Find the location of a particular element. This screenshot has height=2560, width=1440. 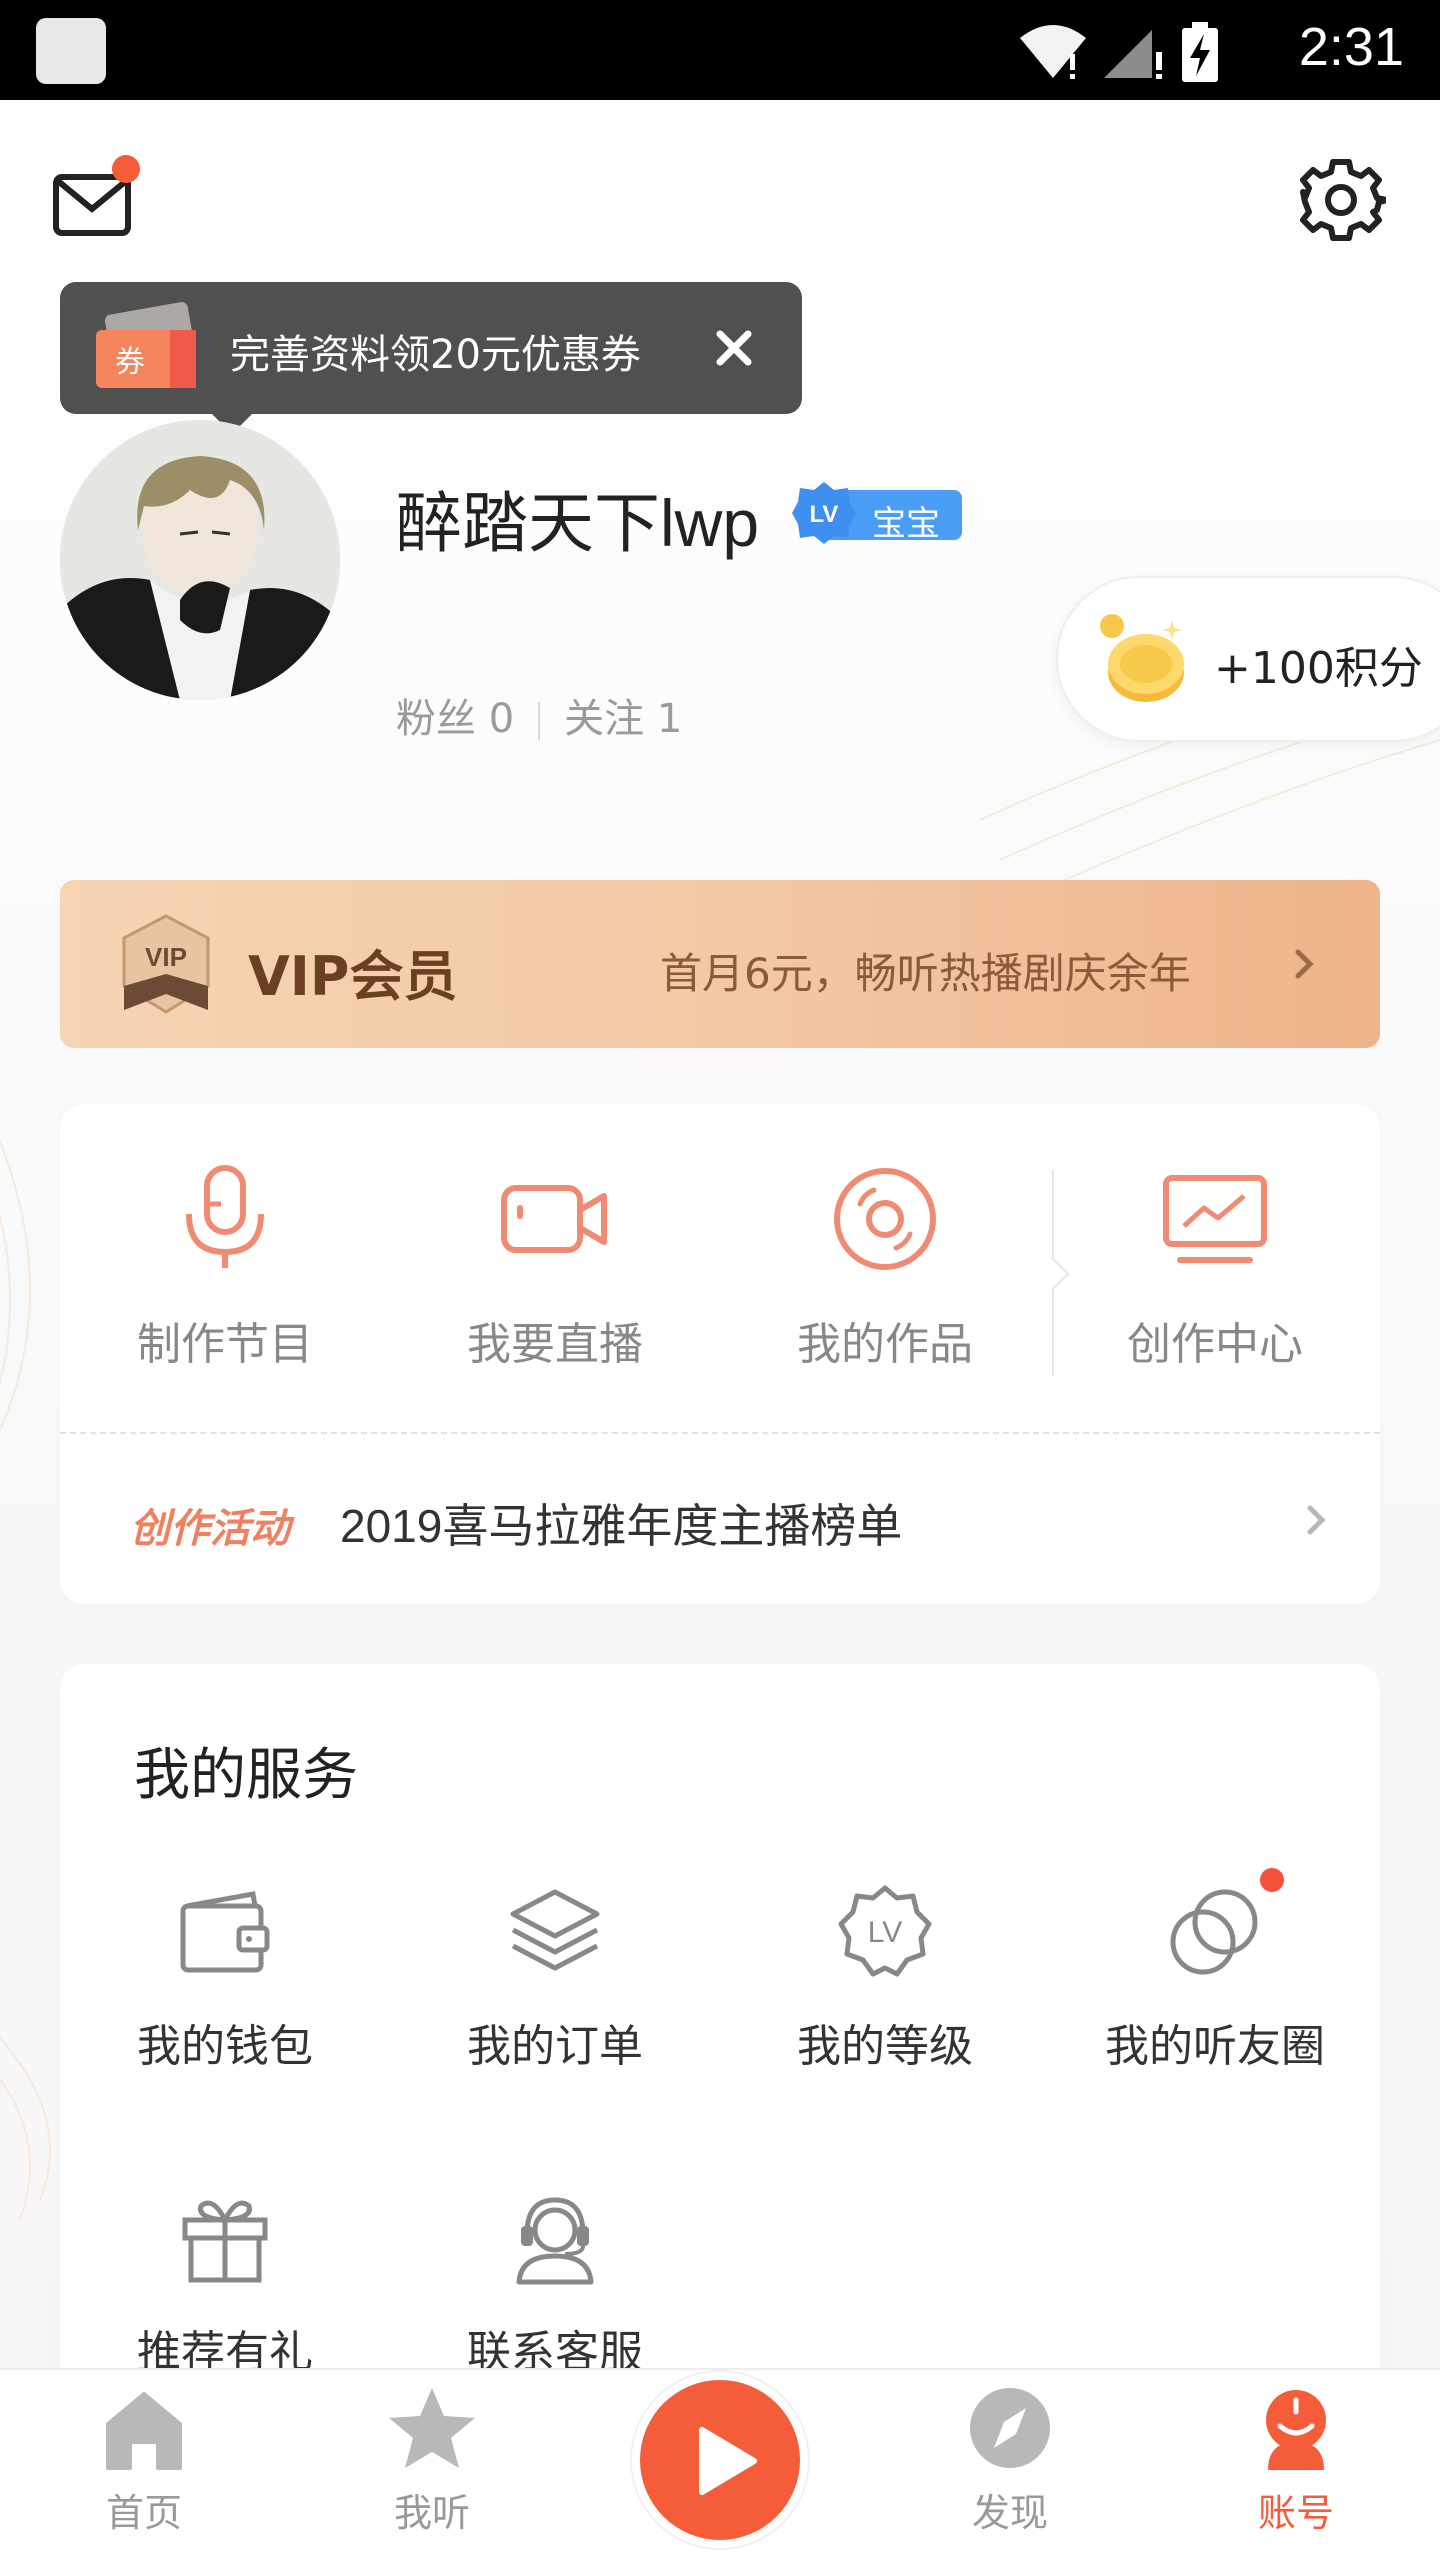

stats-divider is located at coordinates (539, 721).